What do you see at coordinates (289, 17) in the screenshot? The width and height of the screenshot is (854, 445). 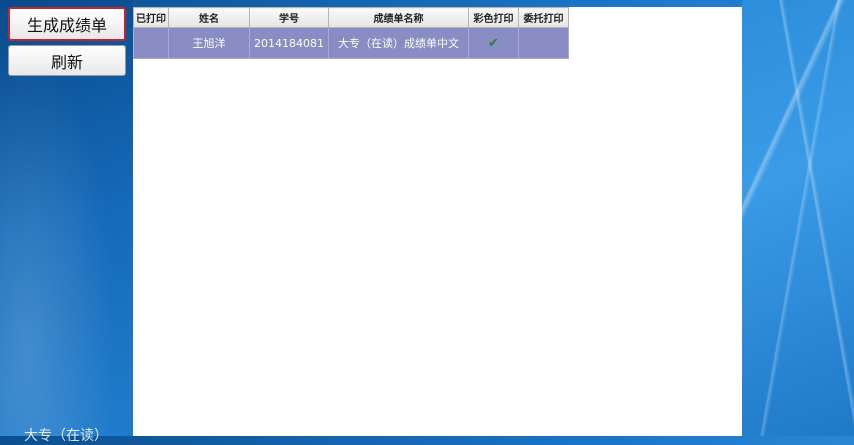 I see `column-header-student-id: 学号` at bounding box center [289, 17].